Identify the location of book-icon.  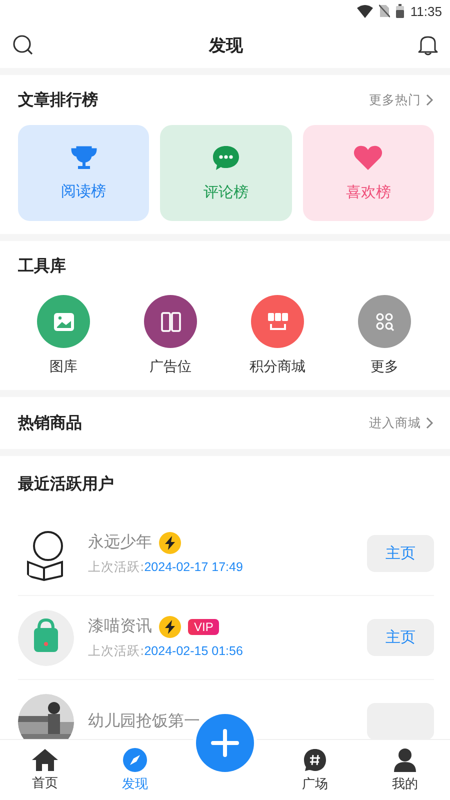
(170, 322).